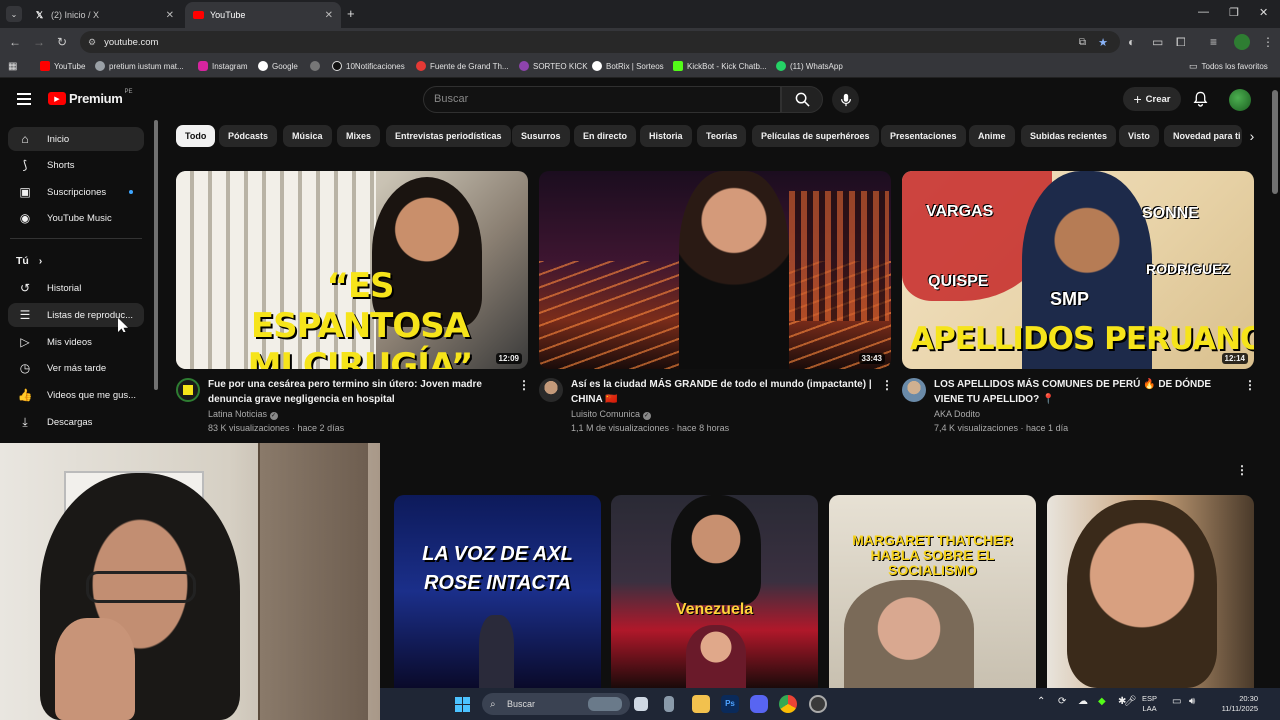 The height and width of the screenshot is (720, 1280). I want to click on photoshop-icon: Ps, so click(730, 704).